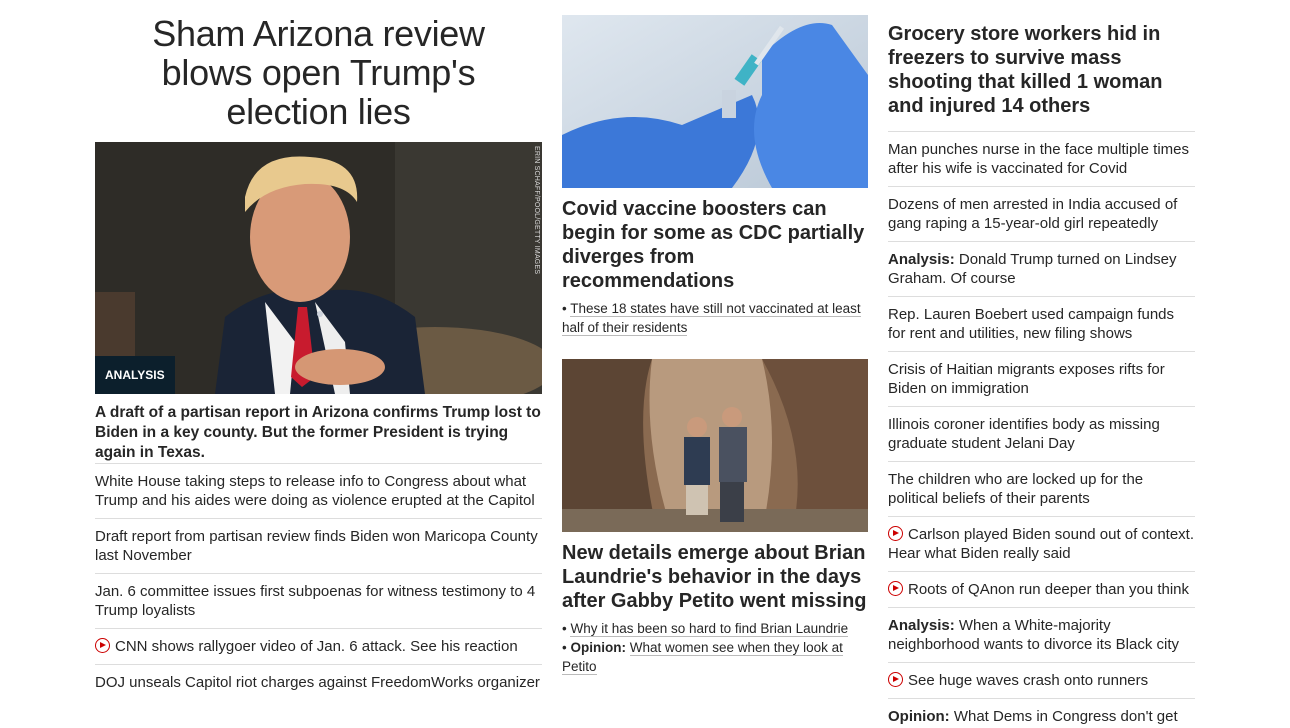 The height and width of the screenshot is (728, 1290). I want to click on list-item: See huge waves crash onto runners, so click(1041, 680).